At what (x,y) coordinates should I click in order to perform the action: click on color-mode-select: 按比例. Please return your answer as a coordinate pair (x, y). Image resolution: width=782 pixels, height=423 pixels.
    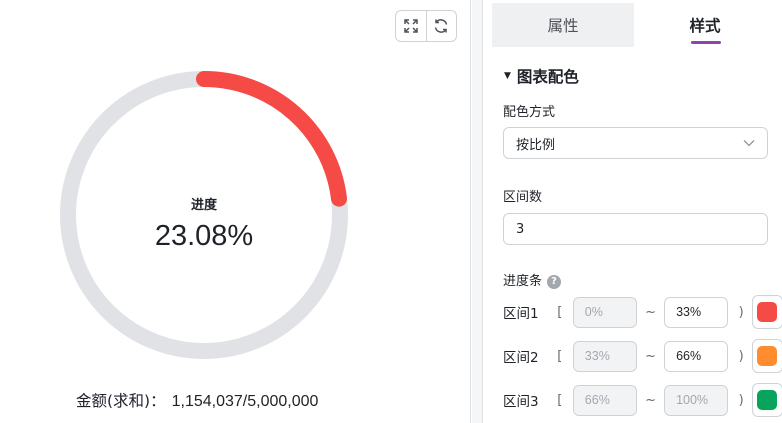
    Looking at the image, I should click on (635, 143).